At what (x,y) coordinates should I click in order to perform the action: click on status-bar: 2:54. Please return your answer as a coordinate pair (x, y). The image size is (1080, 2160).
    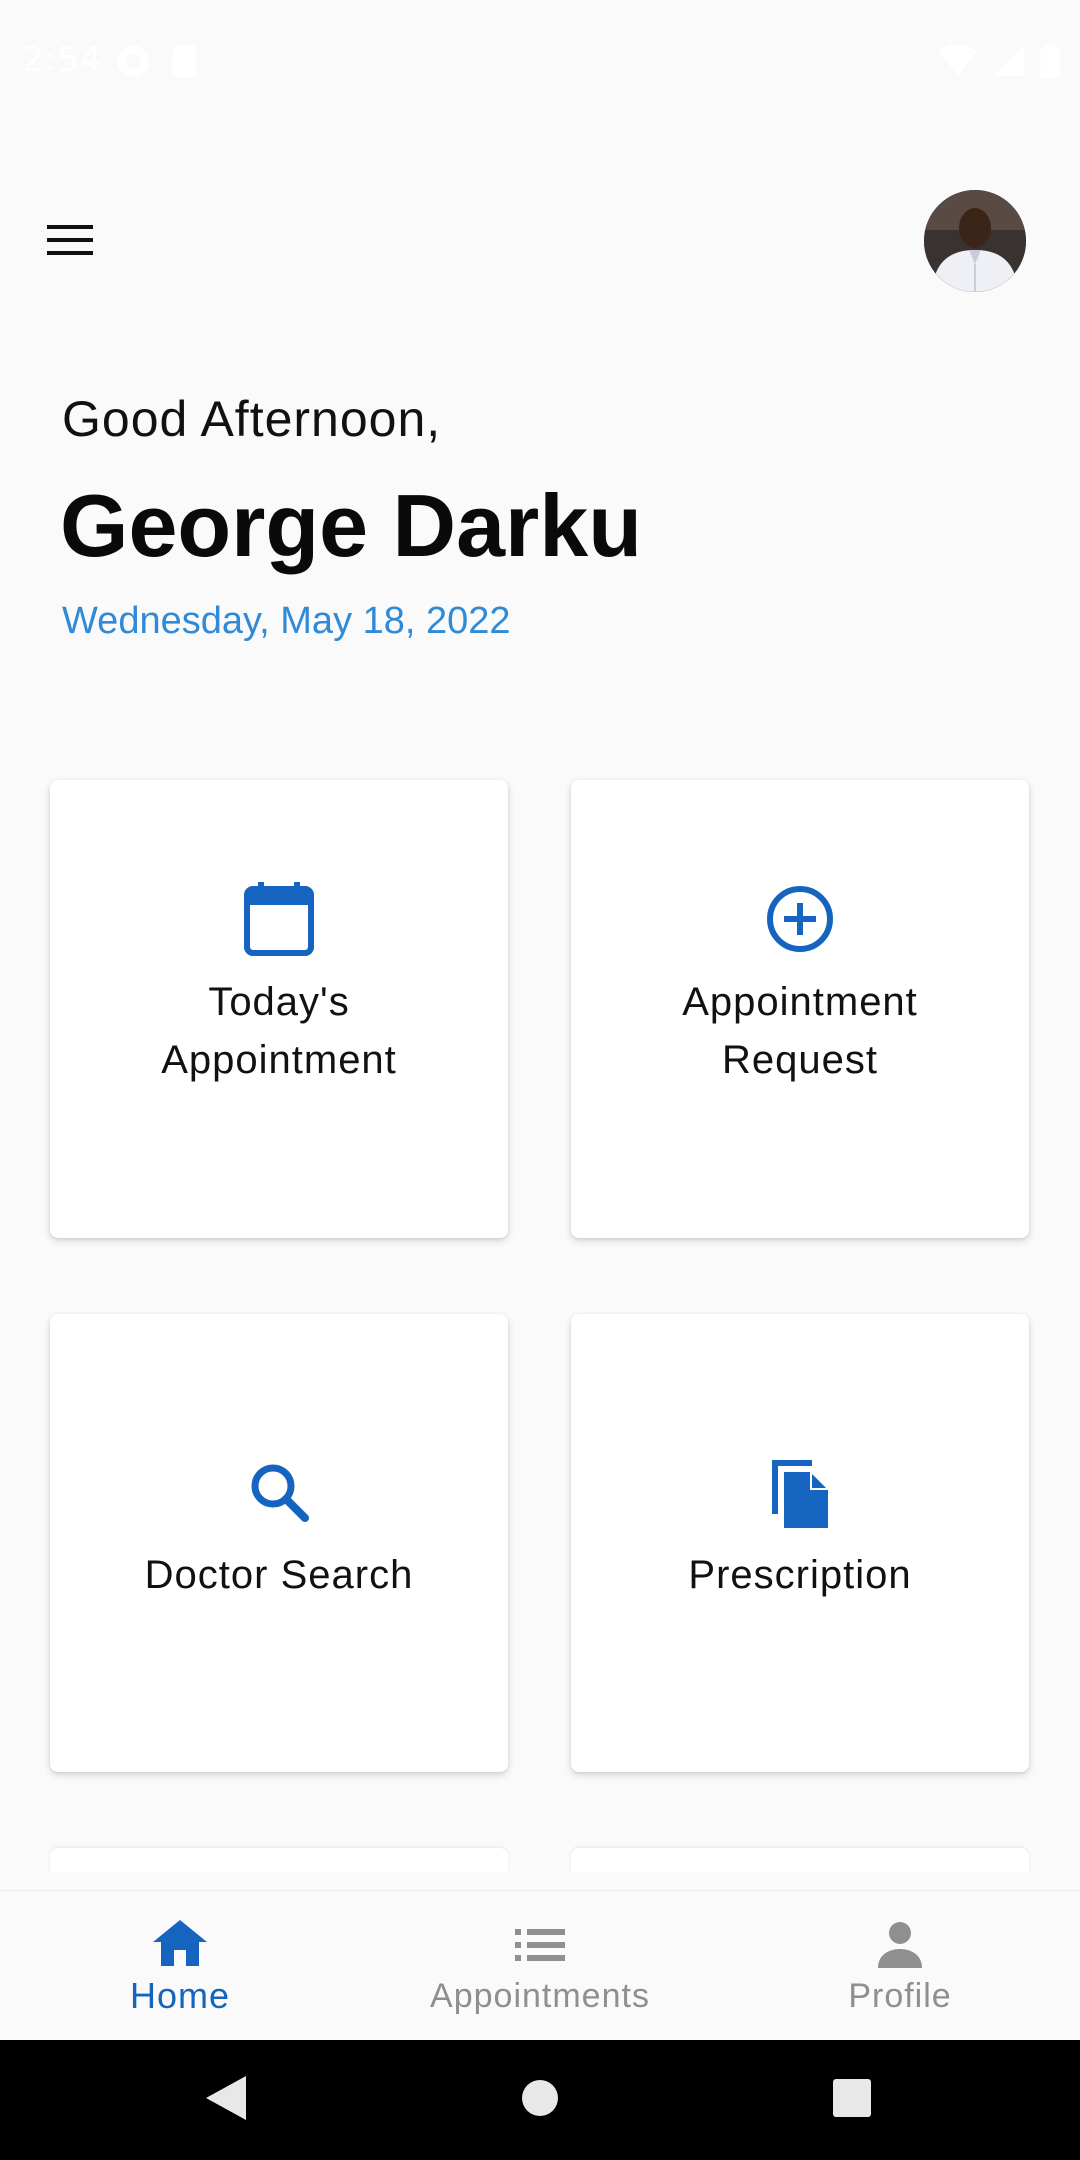
    Looking at the image, I should click on (540, 60).